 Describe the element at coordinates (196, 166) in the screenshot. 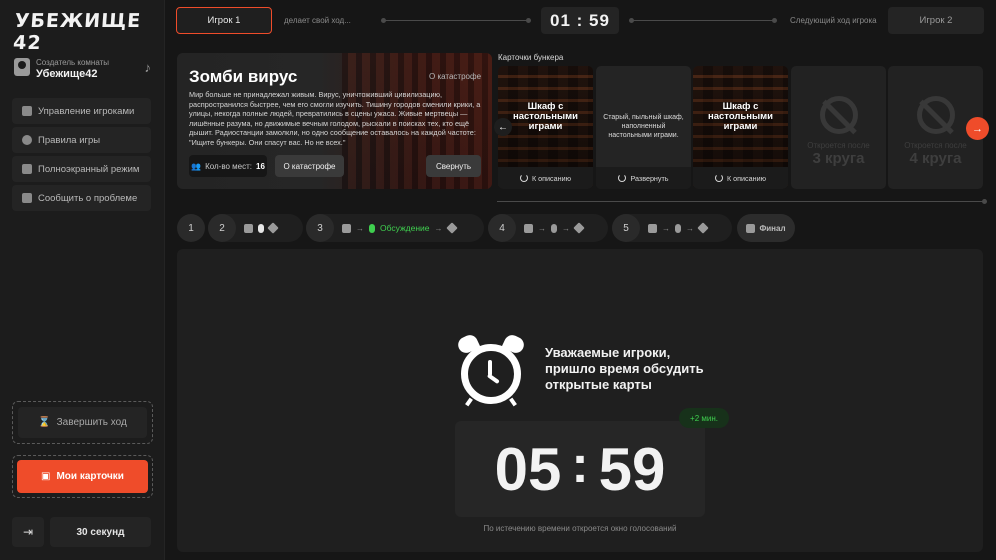

I see `people-icon: 👥` at that location.